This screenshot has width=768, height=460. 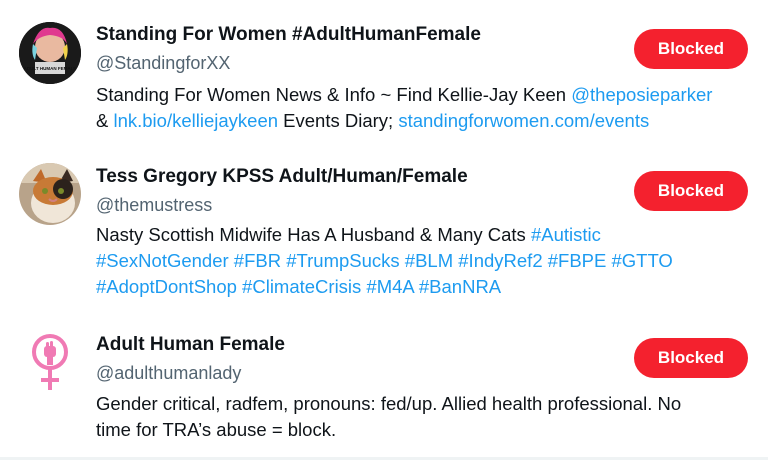 I want to click on avatar: ADULT HUMAN FEMALE, so click(x=50, y=53).